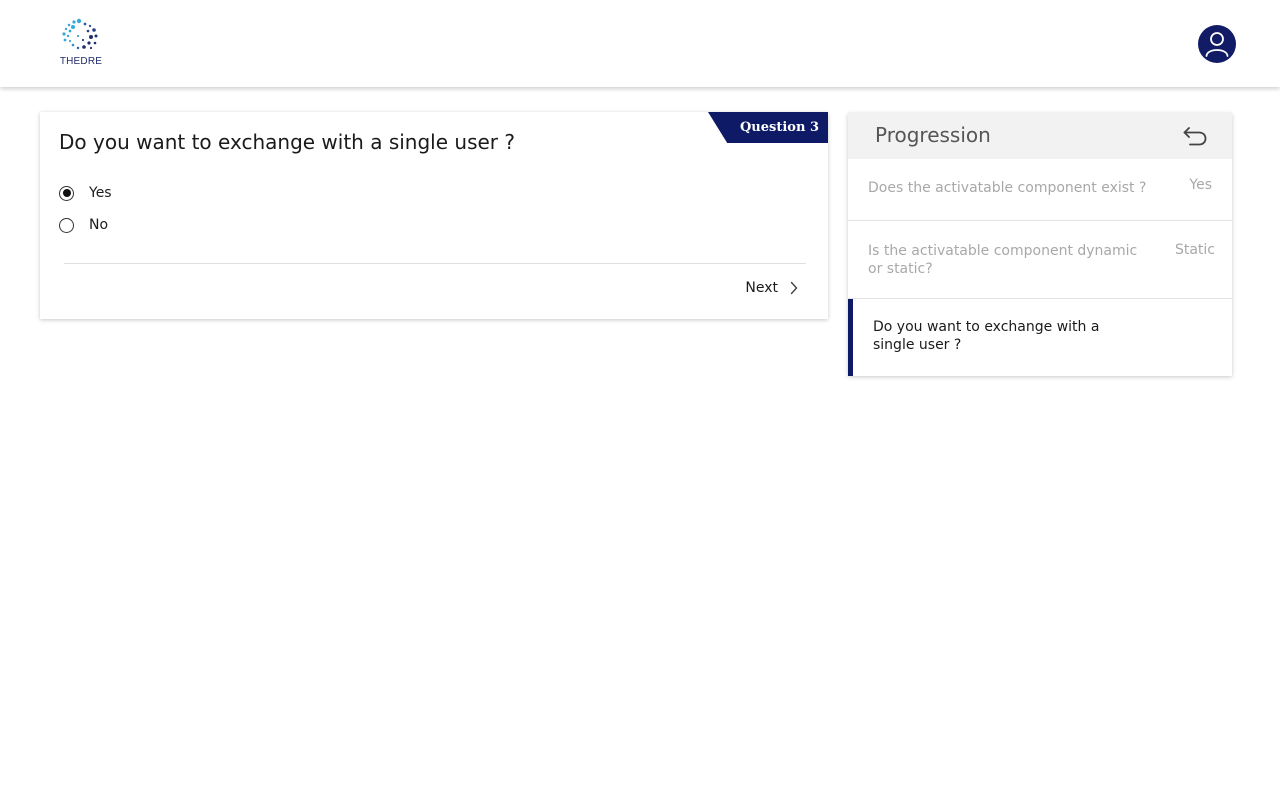 The image size is (1280, 800). What do you see at coordinates (1194, 250) in the screenshot?
I see `progression-answer: Static` at bounding box center [1194, 250].